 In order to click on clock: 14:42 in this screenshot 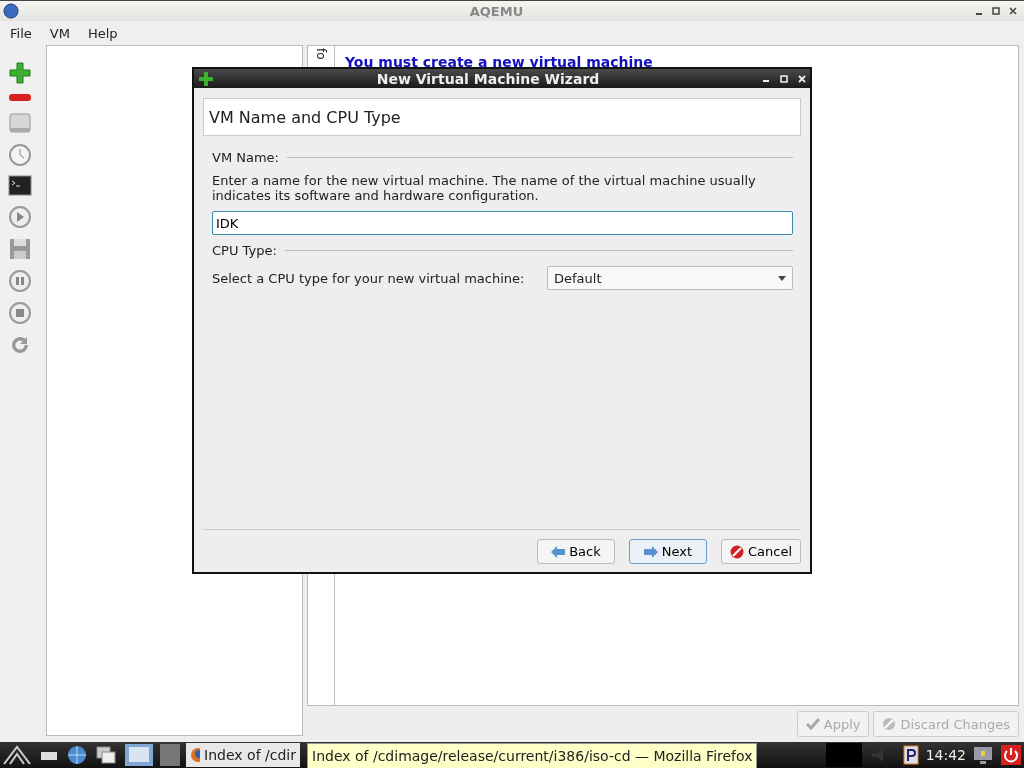, I will do `click(945, 755)`.